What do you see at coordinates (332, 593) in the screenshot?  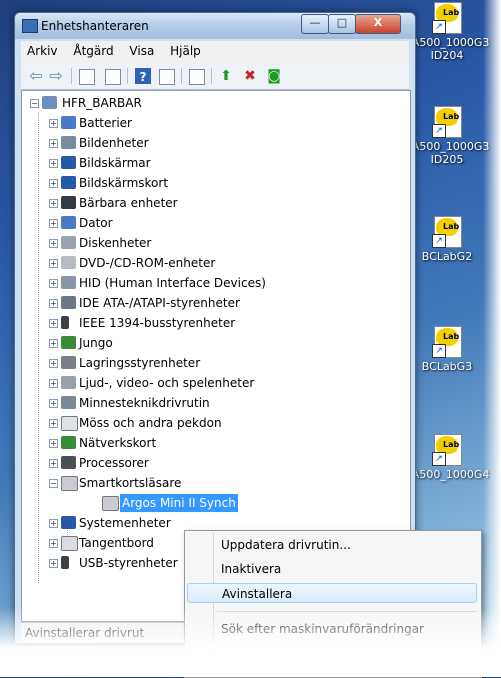 I see `menu-item-uninstall: Avinstallera` at bounding box center [332, 593].